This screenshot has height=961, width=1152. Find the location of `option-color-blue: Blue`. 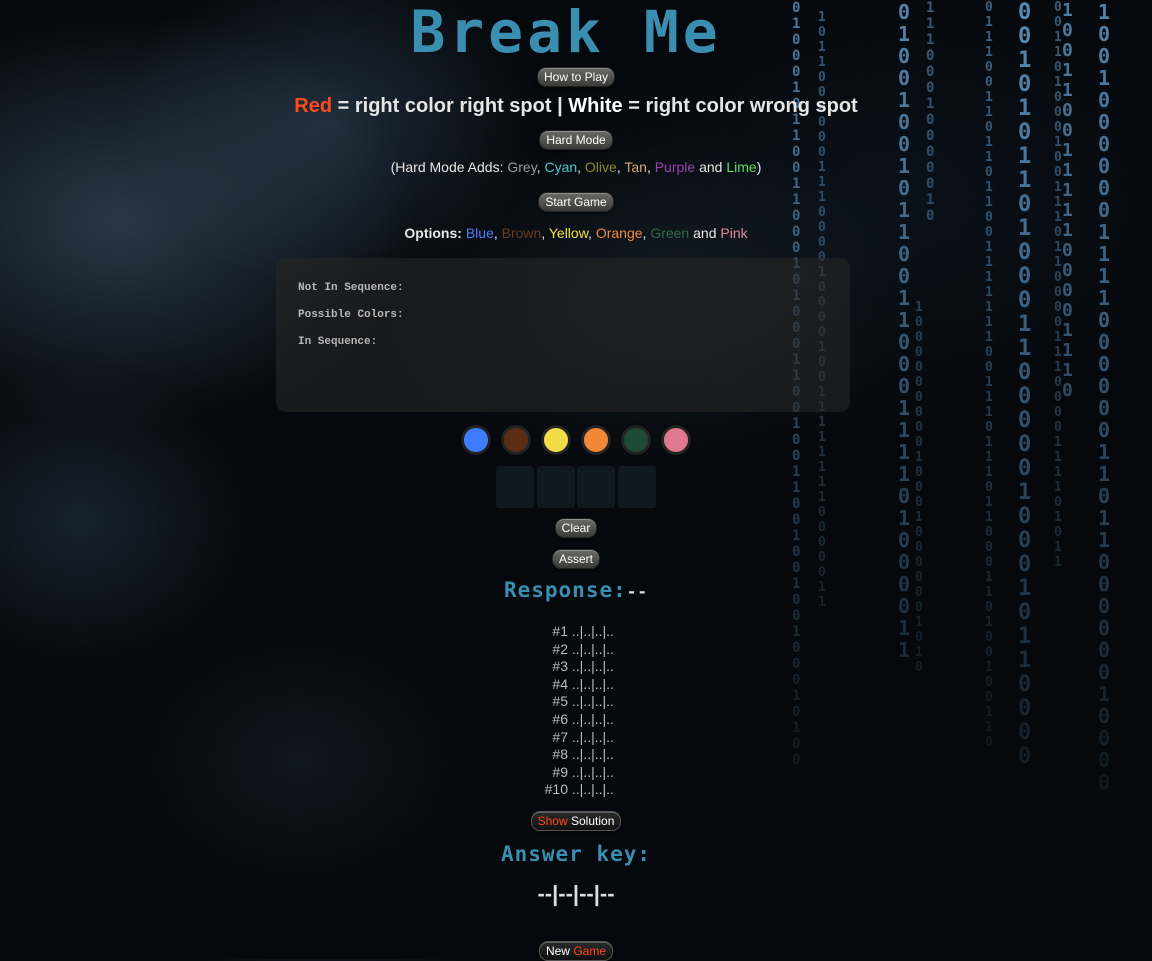

option-color-blue: Blue is located at coordinates (479, 233).